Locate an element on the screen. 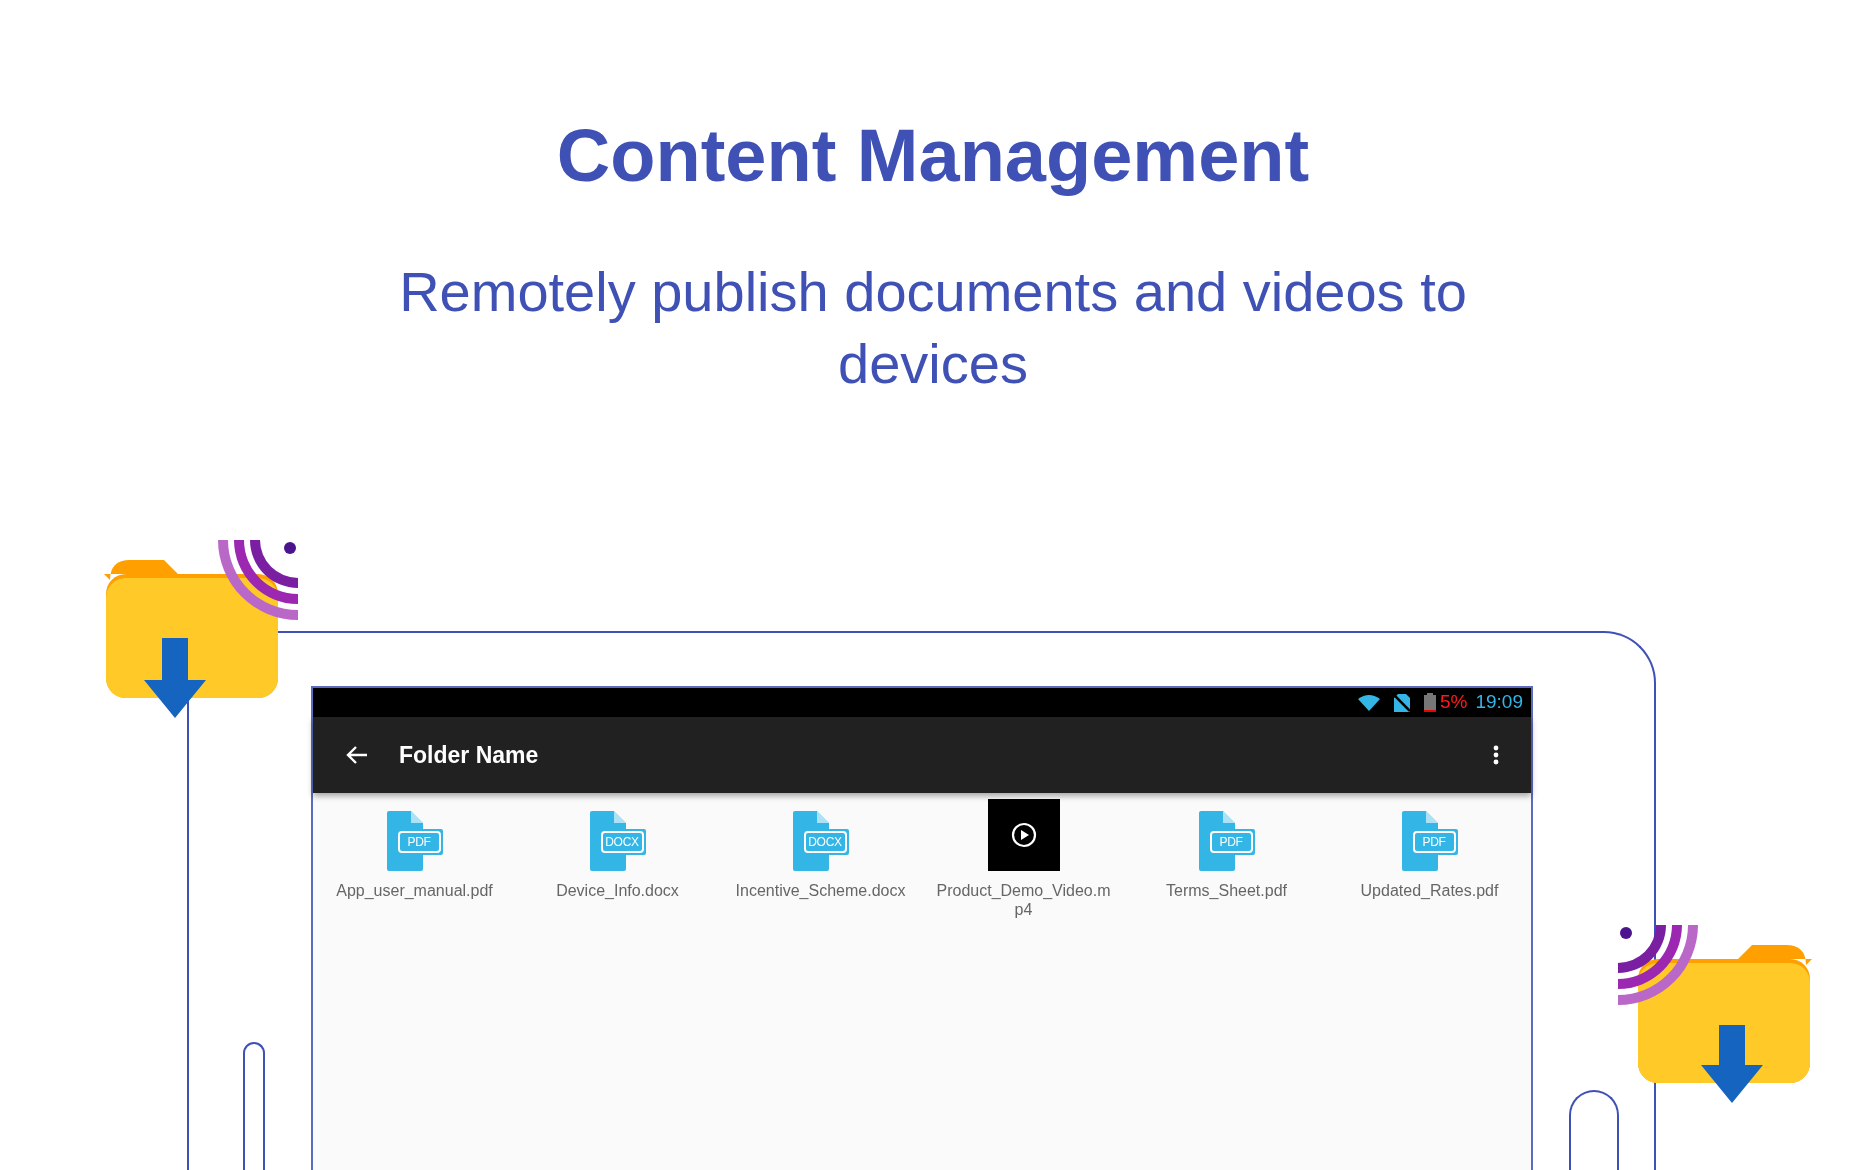  file-name: Product_Demo_Video.mp4 is located at coordinates (1023, 900).